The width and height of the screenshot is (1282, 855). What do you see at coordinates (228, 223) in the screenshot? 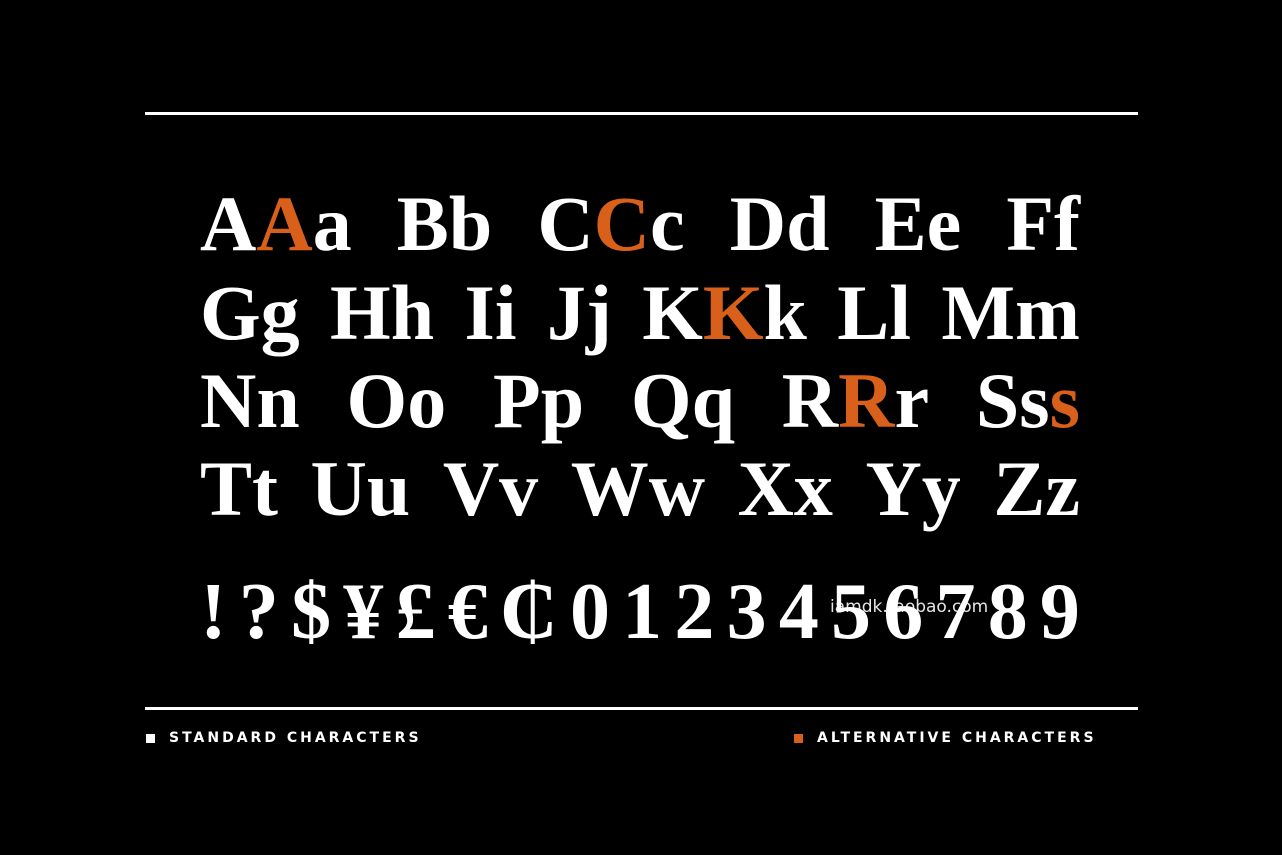
I see `standard-glyph: A` at bounding box center [228, 223].